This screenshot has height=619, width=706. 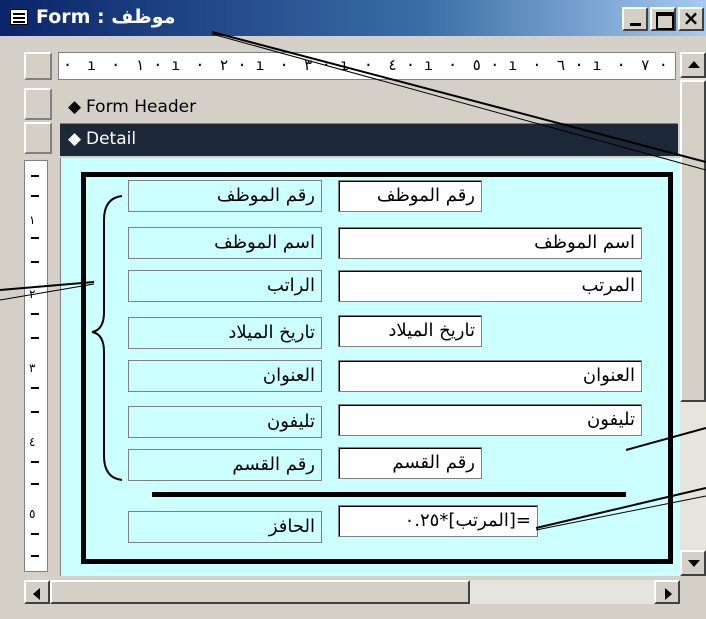 What do you see at coordinates (38, 138) in the screenshot?
I see `detail-section-selector` at bounding box center [38, 138].